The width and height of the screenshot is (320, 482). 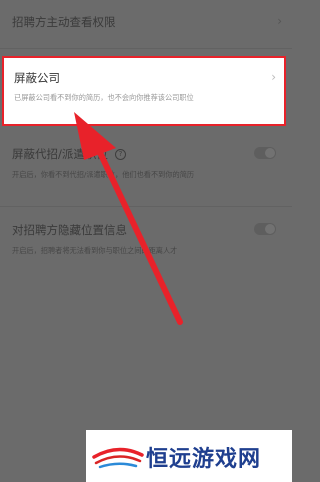 I want to click on watermark-text: 恒远游戏网, so click(x=204, y=459).